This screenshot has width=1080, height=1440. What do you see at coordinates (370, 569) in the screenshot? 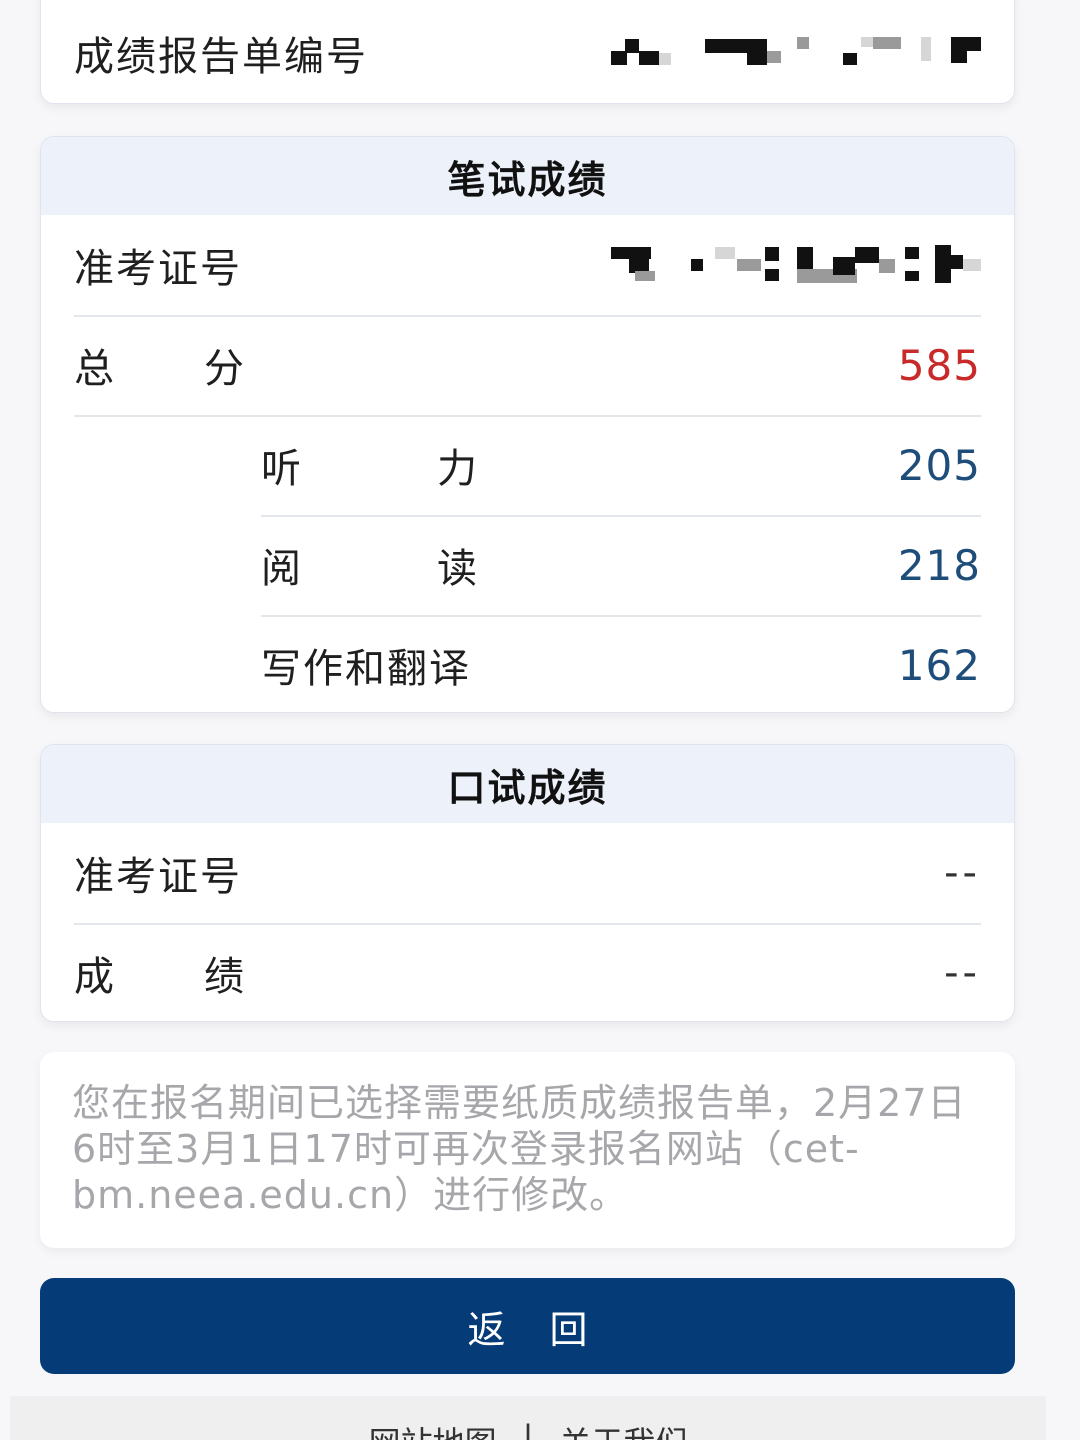
I see `reading-label: 阅 读` at bounding box center [370, 569].